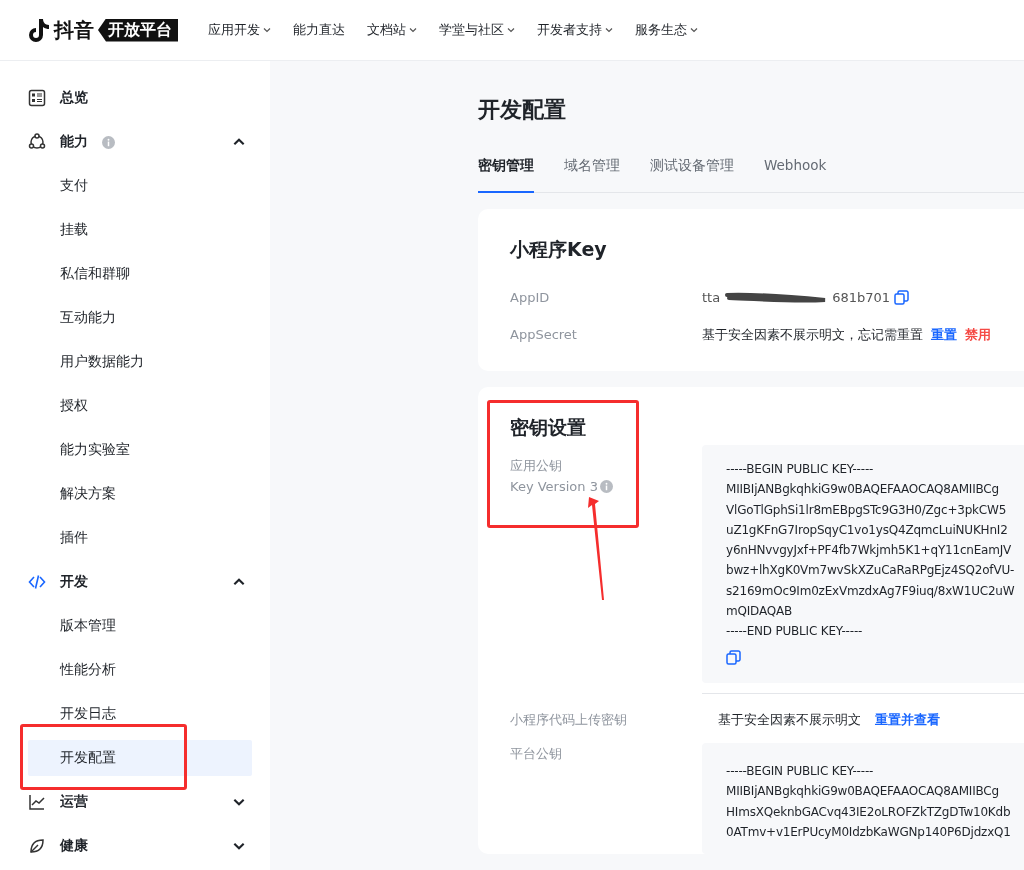 This screenshot has height=870, width=1024. Describe the element at coordinates (140, 538) in the screenshot. I see `sidebar-item: 插件` at that location.